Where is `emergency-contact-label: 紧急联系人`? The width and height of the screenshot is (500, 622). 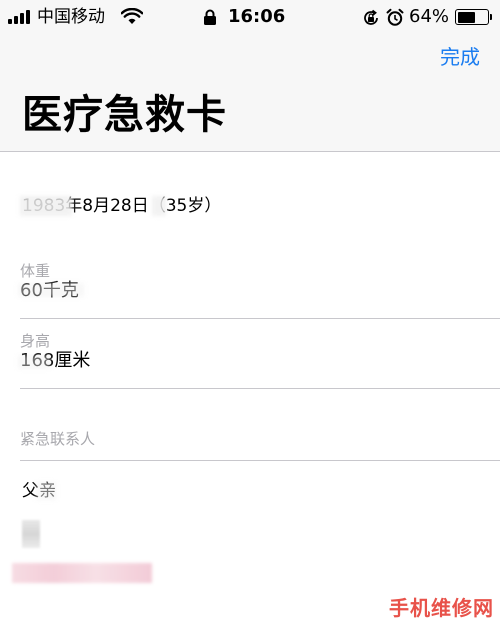 emergency-contact-label: 紧急联系人 is located at coordinates (58, 439).